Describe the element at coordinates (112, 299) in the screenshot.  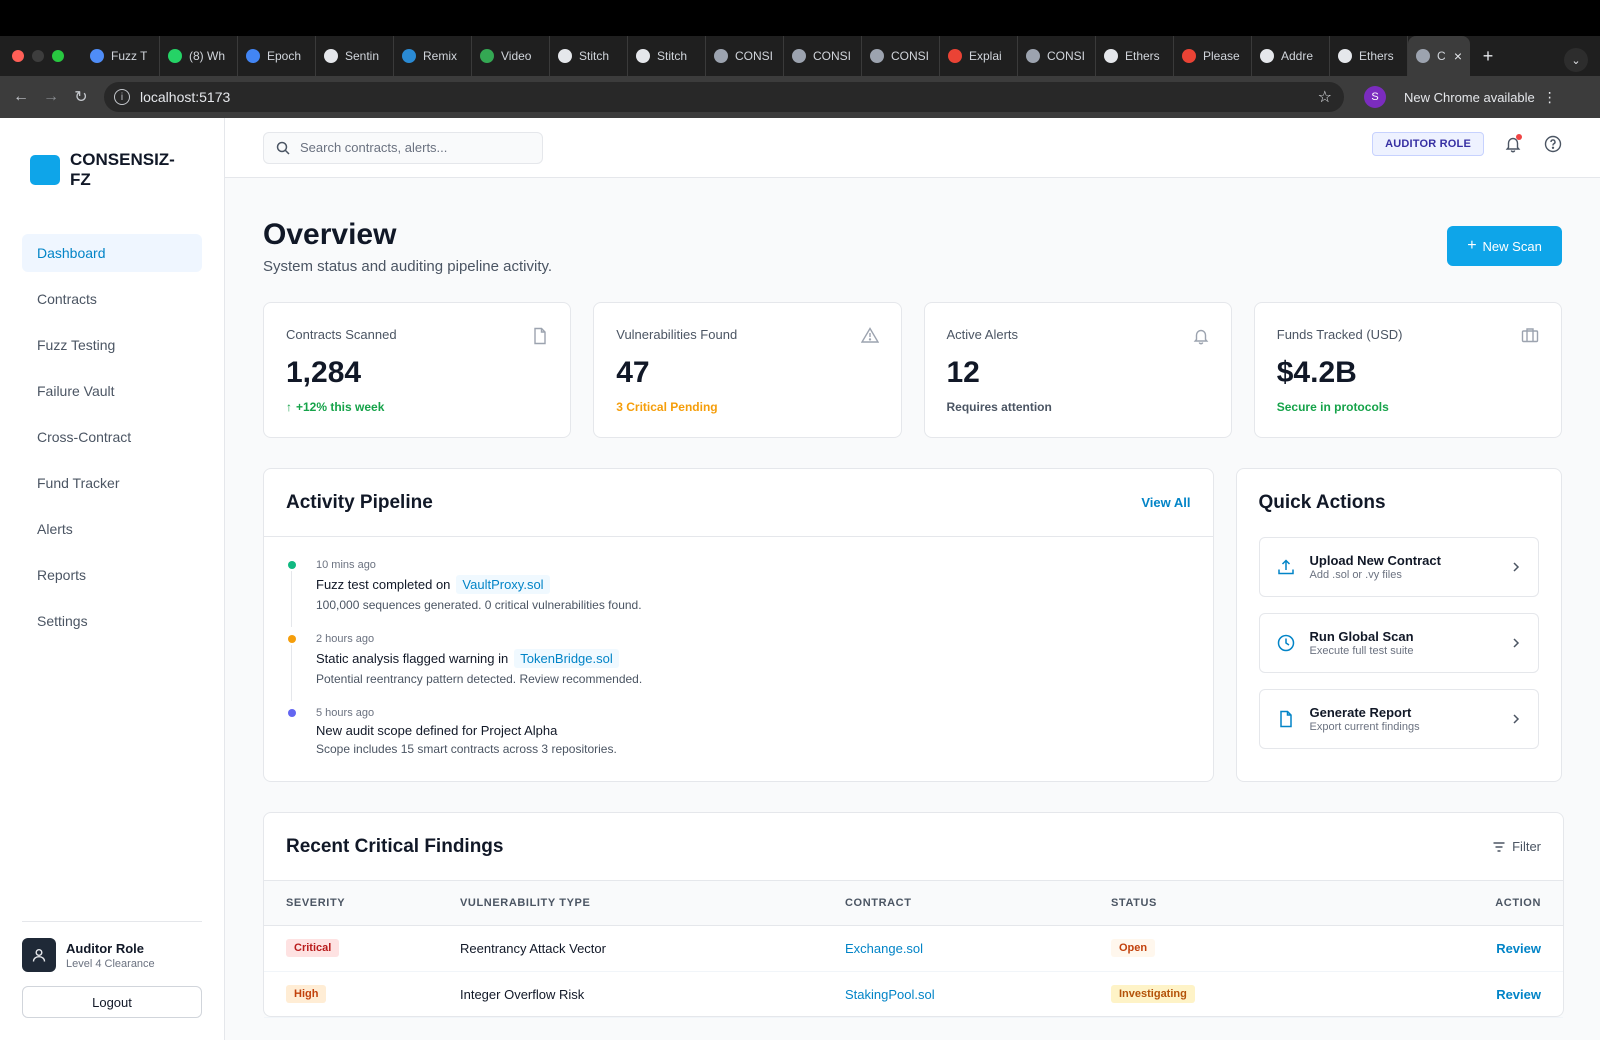
I see `sidebar-item-contracts: Contracts` at that location.